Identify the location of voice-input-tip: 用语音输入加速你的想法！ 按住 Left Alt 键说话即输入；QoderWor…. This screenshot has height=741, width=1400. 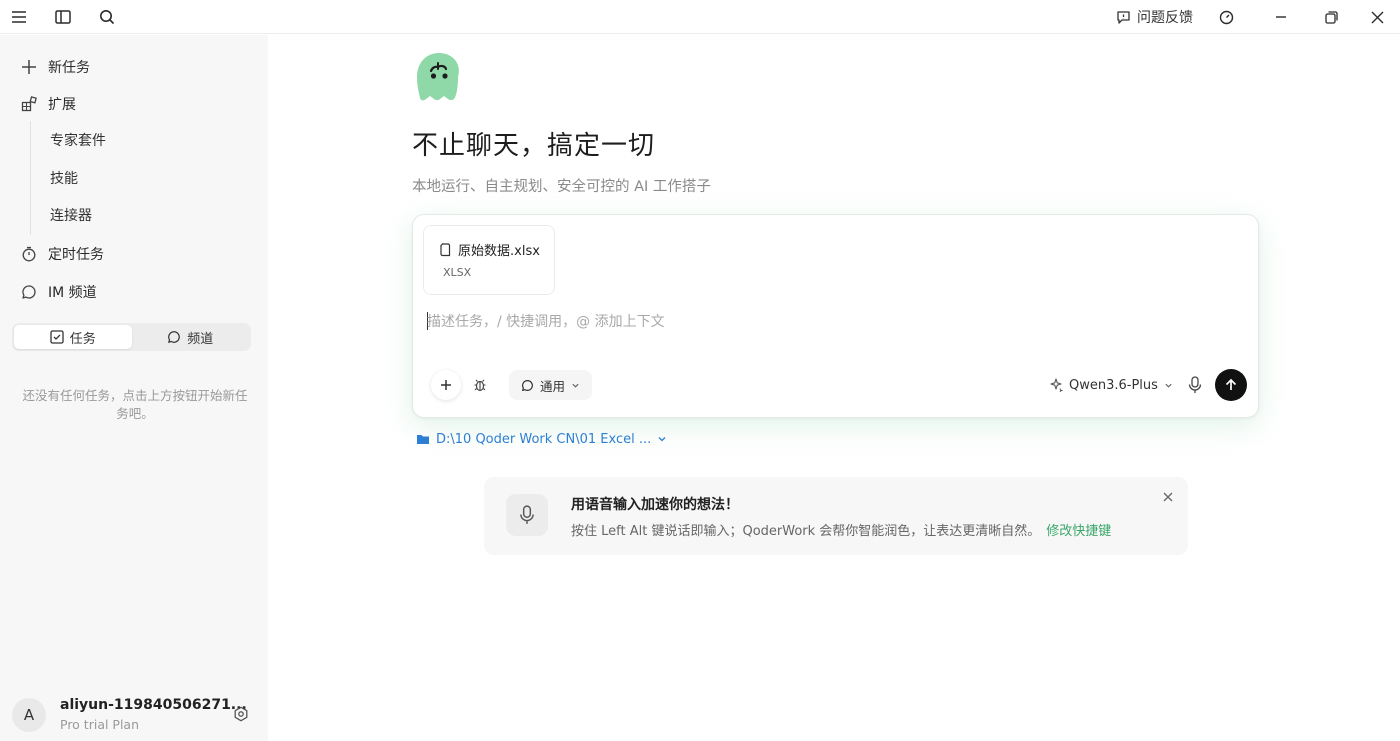
(836, 516).